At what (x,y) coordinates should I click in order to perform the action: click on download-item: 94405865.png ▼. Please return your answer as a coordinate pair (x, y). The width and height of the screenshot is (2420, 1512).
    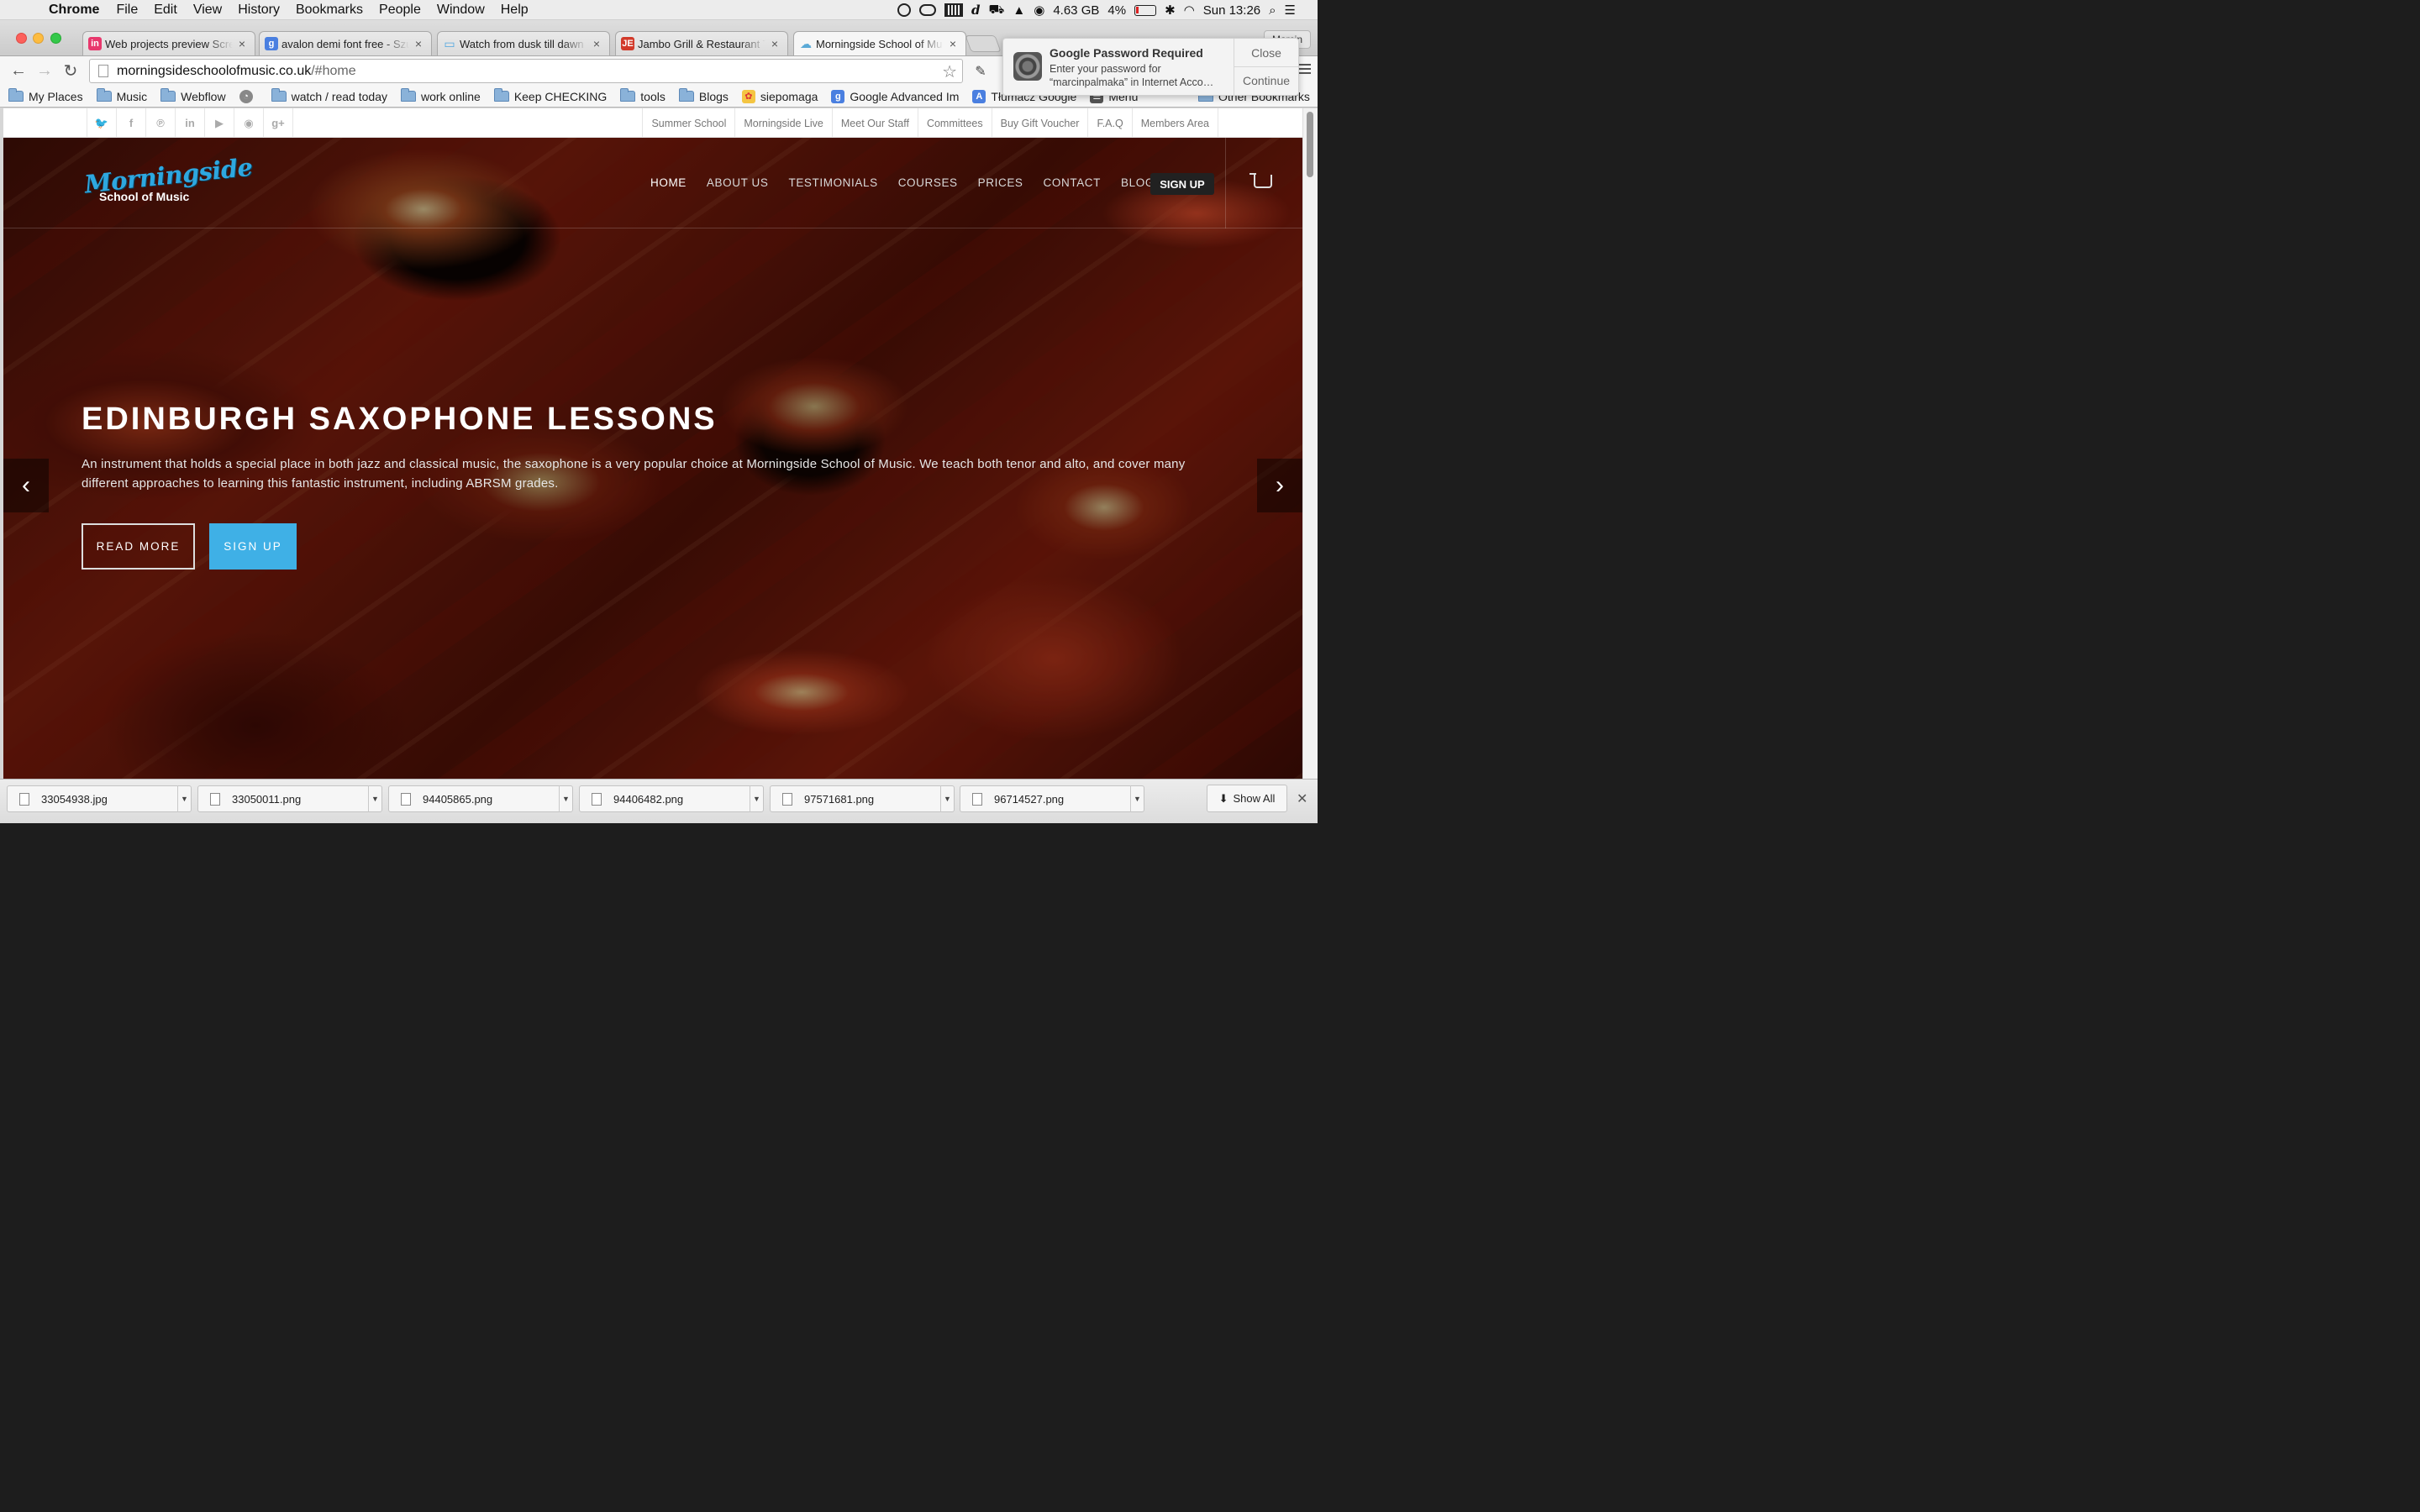
    Looking at the image, I should click on (481, 798).